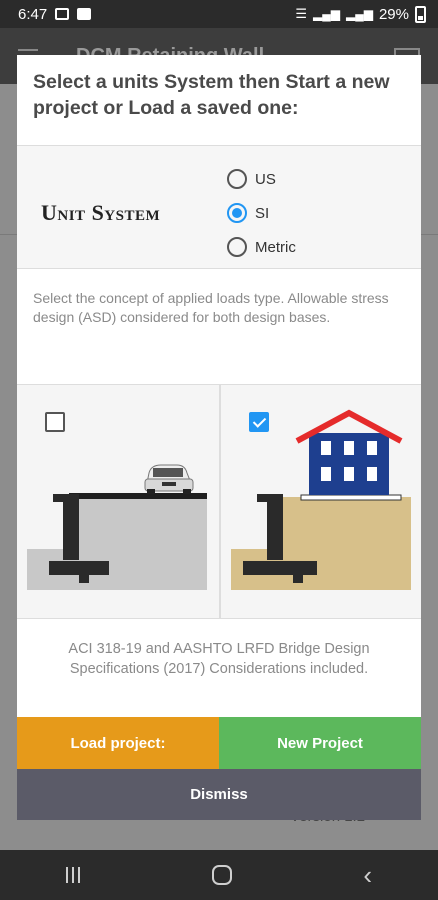 This screenshot has height=900, width=438. I want to click on unit-system-label: Unit System, so click(101, 212).